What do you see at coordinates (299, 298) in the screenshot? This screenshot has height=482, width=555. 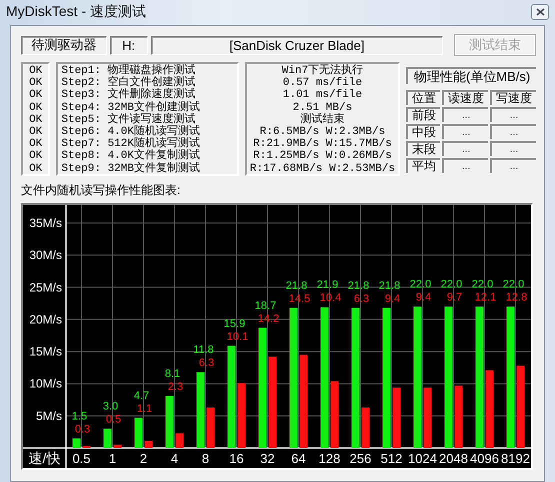 I see `value-label: 14.5` at bounding box center [299, 298].